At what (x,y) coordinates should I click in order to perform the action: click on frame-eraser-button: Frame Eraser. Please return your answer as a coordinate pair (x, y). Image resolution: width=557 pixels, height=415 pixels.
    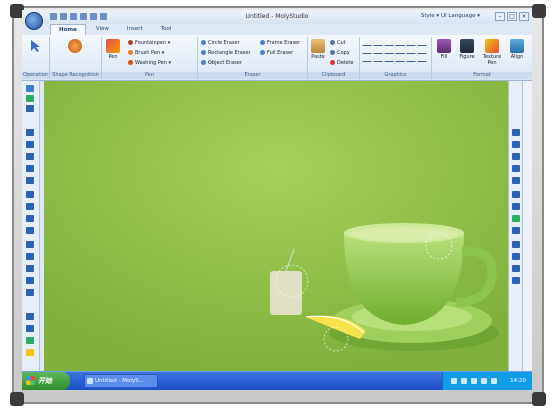
    Looking at the image, I should click on (280, 43).